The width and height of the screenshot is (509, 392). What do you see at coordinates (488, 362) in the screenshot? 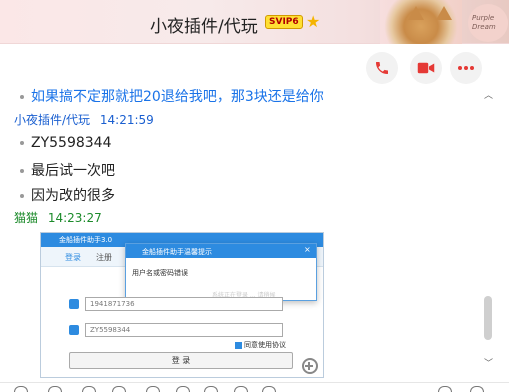
I see `scroll-down-icon: ﹀` at bounding box center [488, 362].